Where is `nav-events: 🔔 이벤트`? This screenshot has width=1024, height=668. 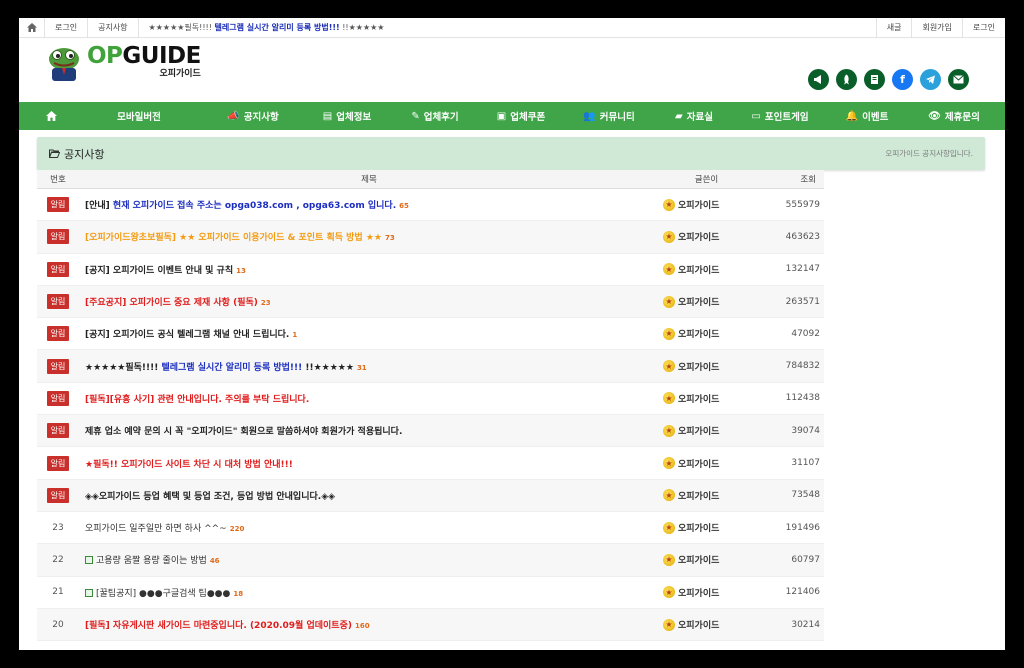 nav-events: 🔔 이벤트 is located at coordinates (867, 116).